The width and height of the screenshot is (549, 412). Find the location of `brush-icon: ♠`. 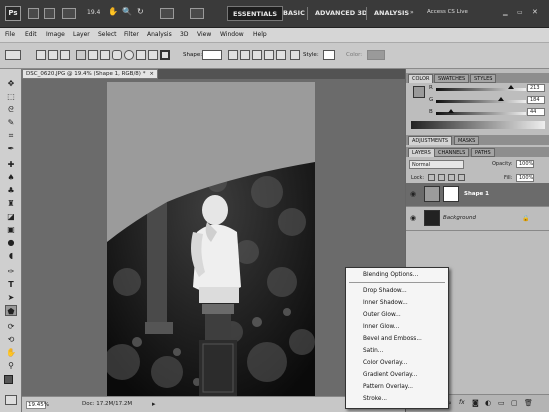

brush-icon: ♠ is located at coordinates (11, 177).